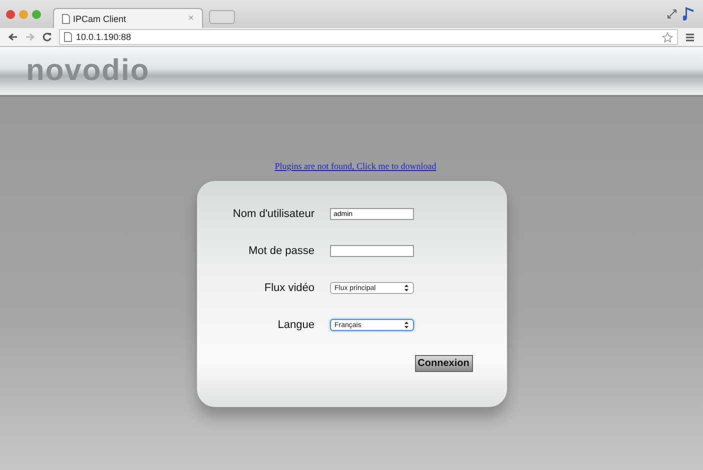  I want to click on field-label: Mot de passe, so click(280, 251).